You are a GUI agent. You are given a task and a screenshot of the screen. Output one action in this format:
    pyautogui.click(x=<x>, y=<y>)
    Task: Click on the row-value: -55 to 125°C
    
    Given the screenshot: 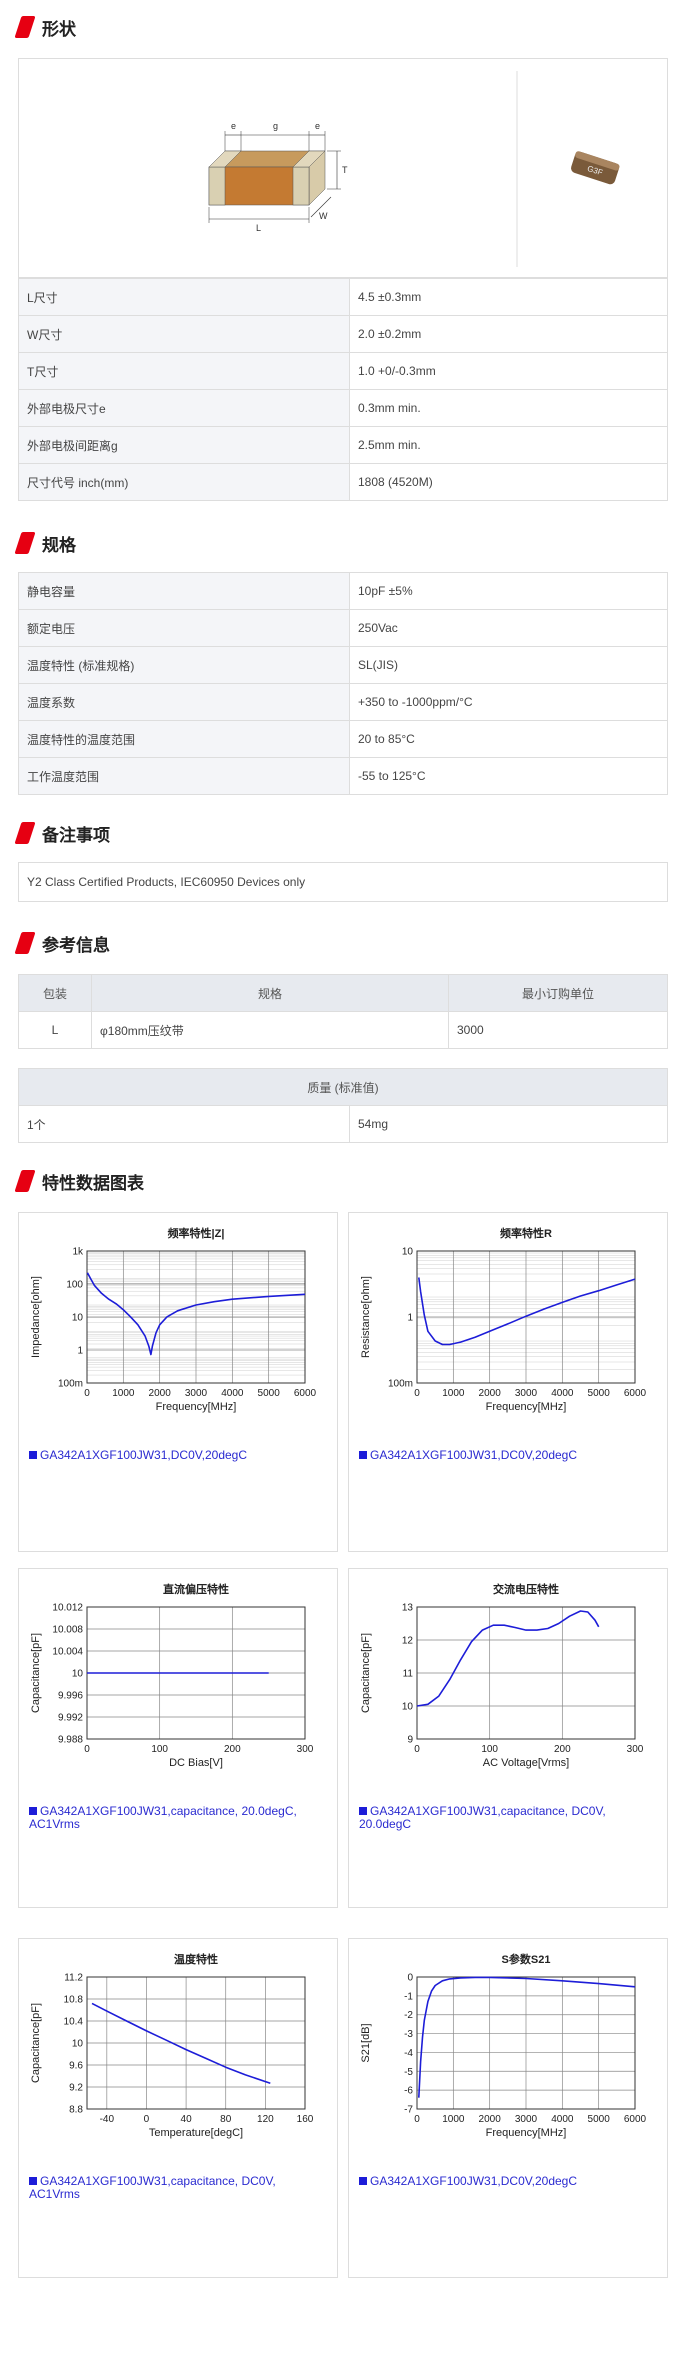 What is the action you would take?
    pyautogui.click(x=508, y=776)
    